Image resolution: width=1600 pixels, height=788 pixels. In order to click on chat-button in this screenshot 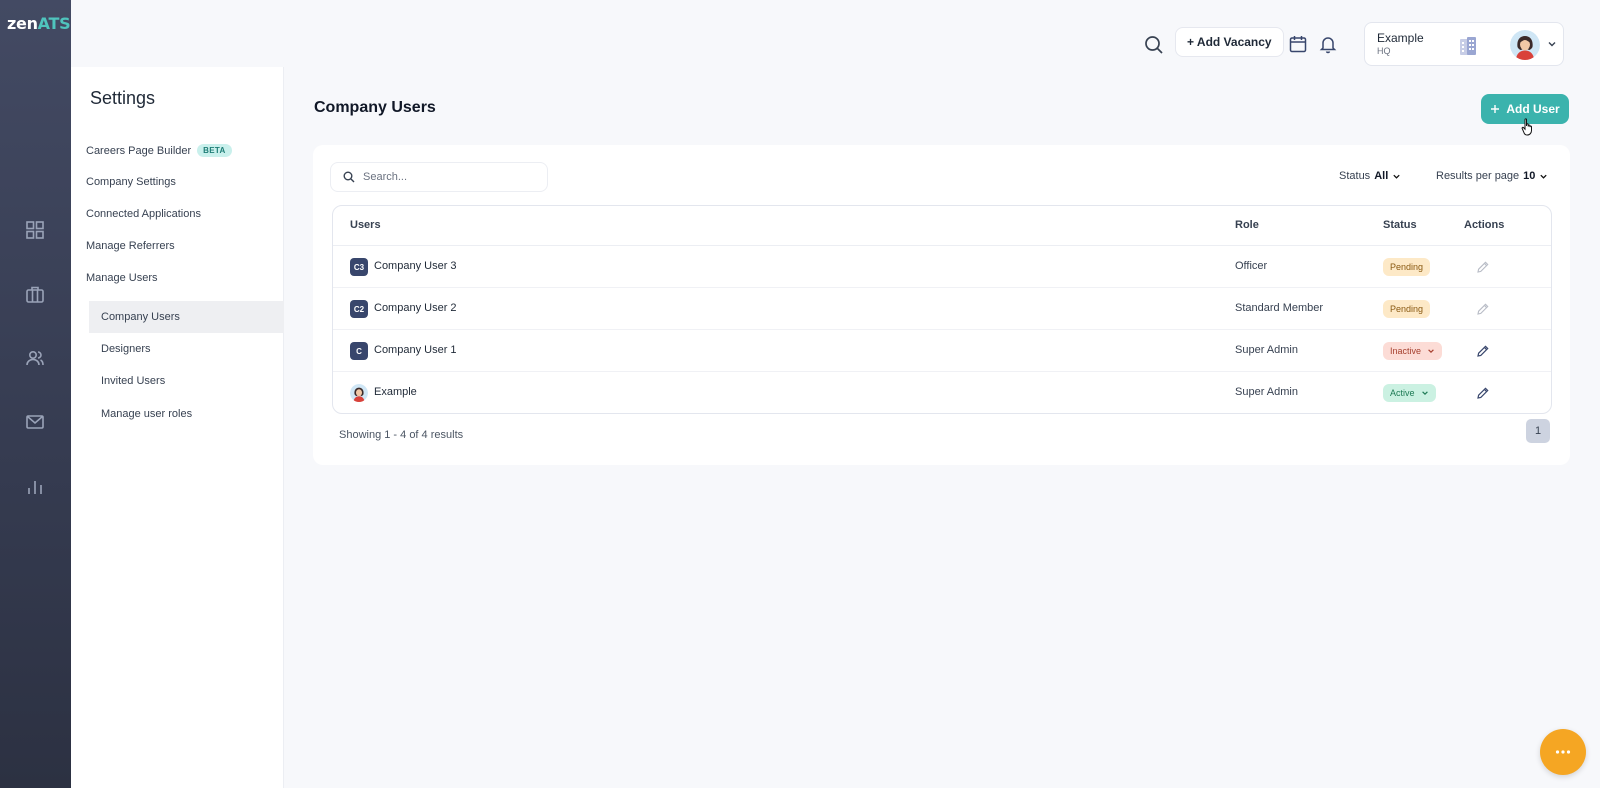, I will do `click(1563, 752)`.